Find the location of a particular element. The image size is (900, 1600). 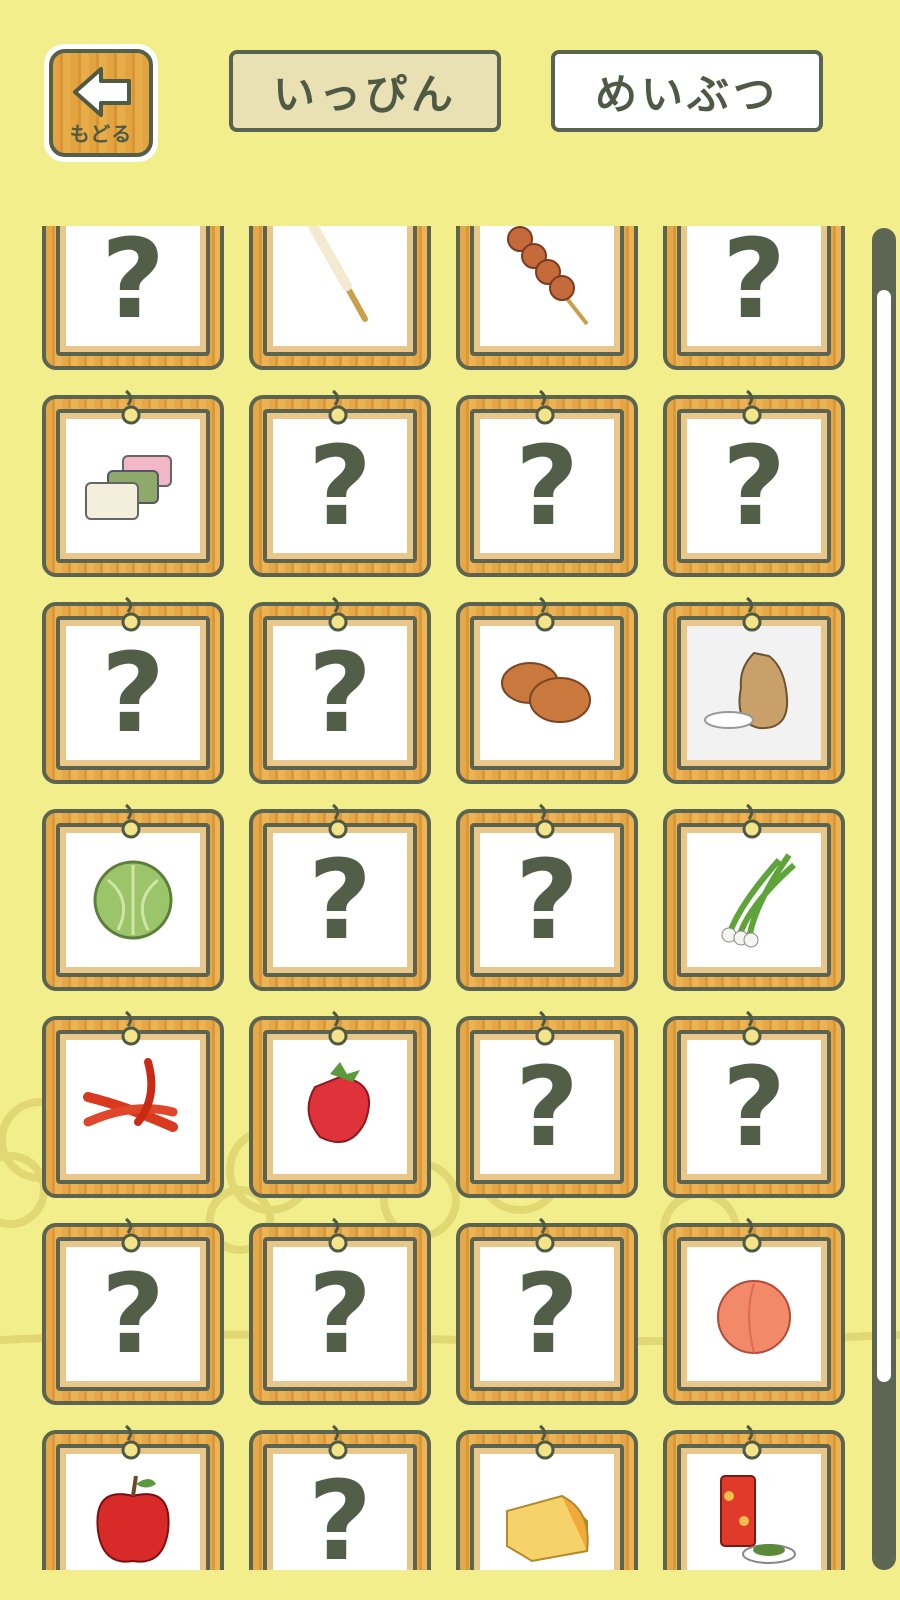

collection-card-mochi-blocks is located at coordinates (133, 483).